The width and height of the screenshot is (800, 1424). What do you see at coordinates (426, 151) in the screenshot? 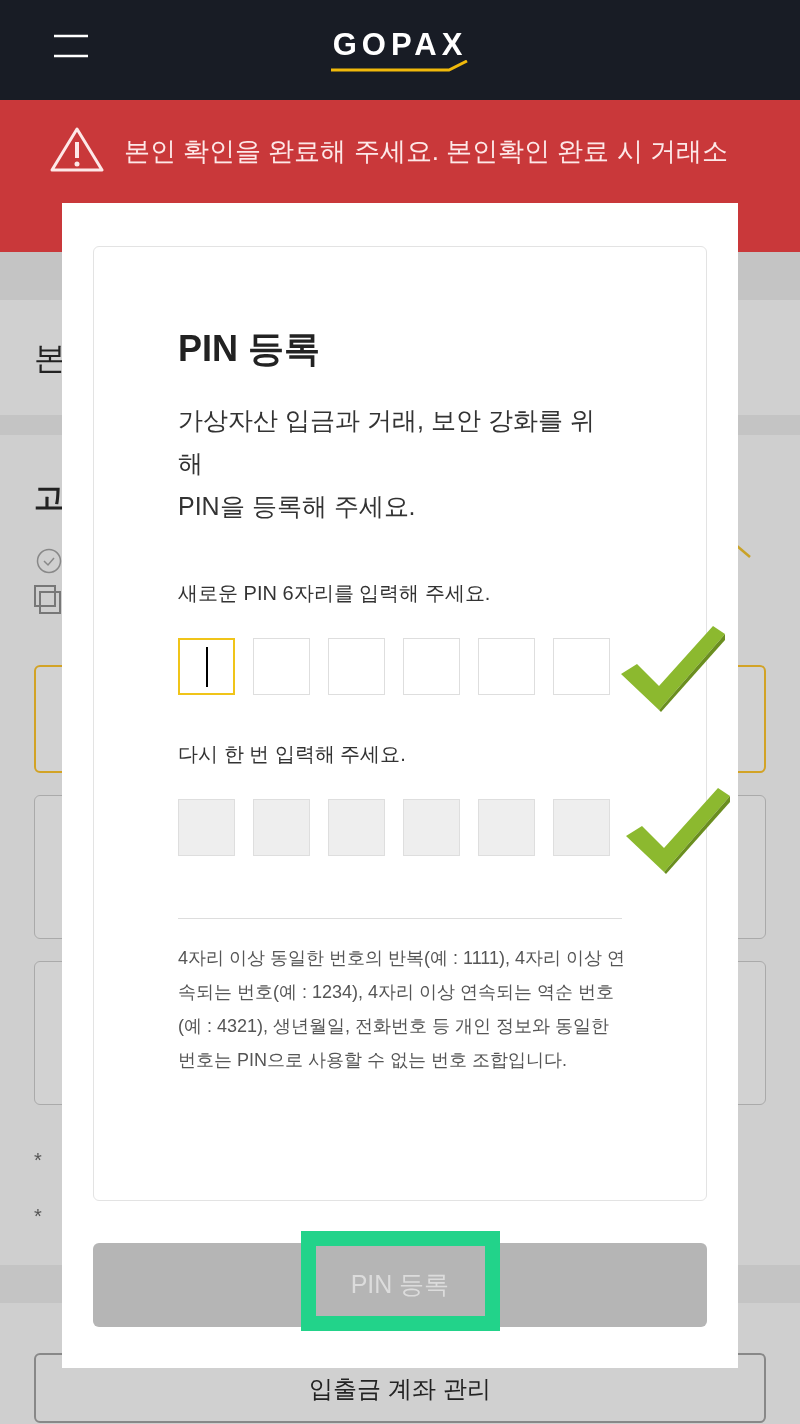
I see `banner-message: 본인 확인을 완료해 주세요. 본인확인 완료 시 거래소` at bounding box center [426, 151].